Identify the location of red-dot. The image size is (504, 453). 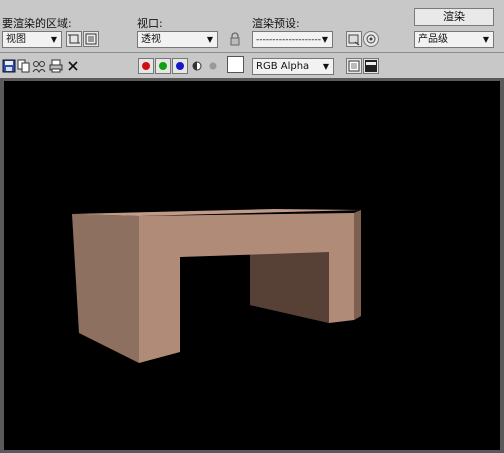
(146, 66).